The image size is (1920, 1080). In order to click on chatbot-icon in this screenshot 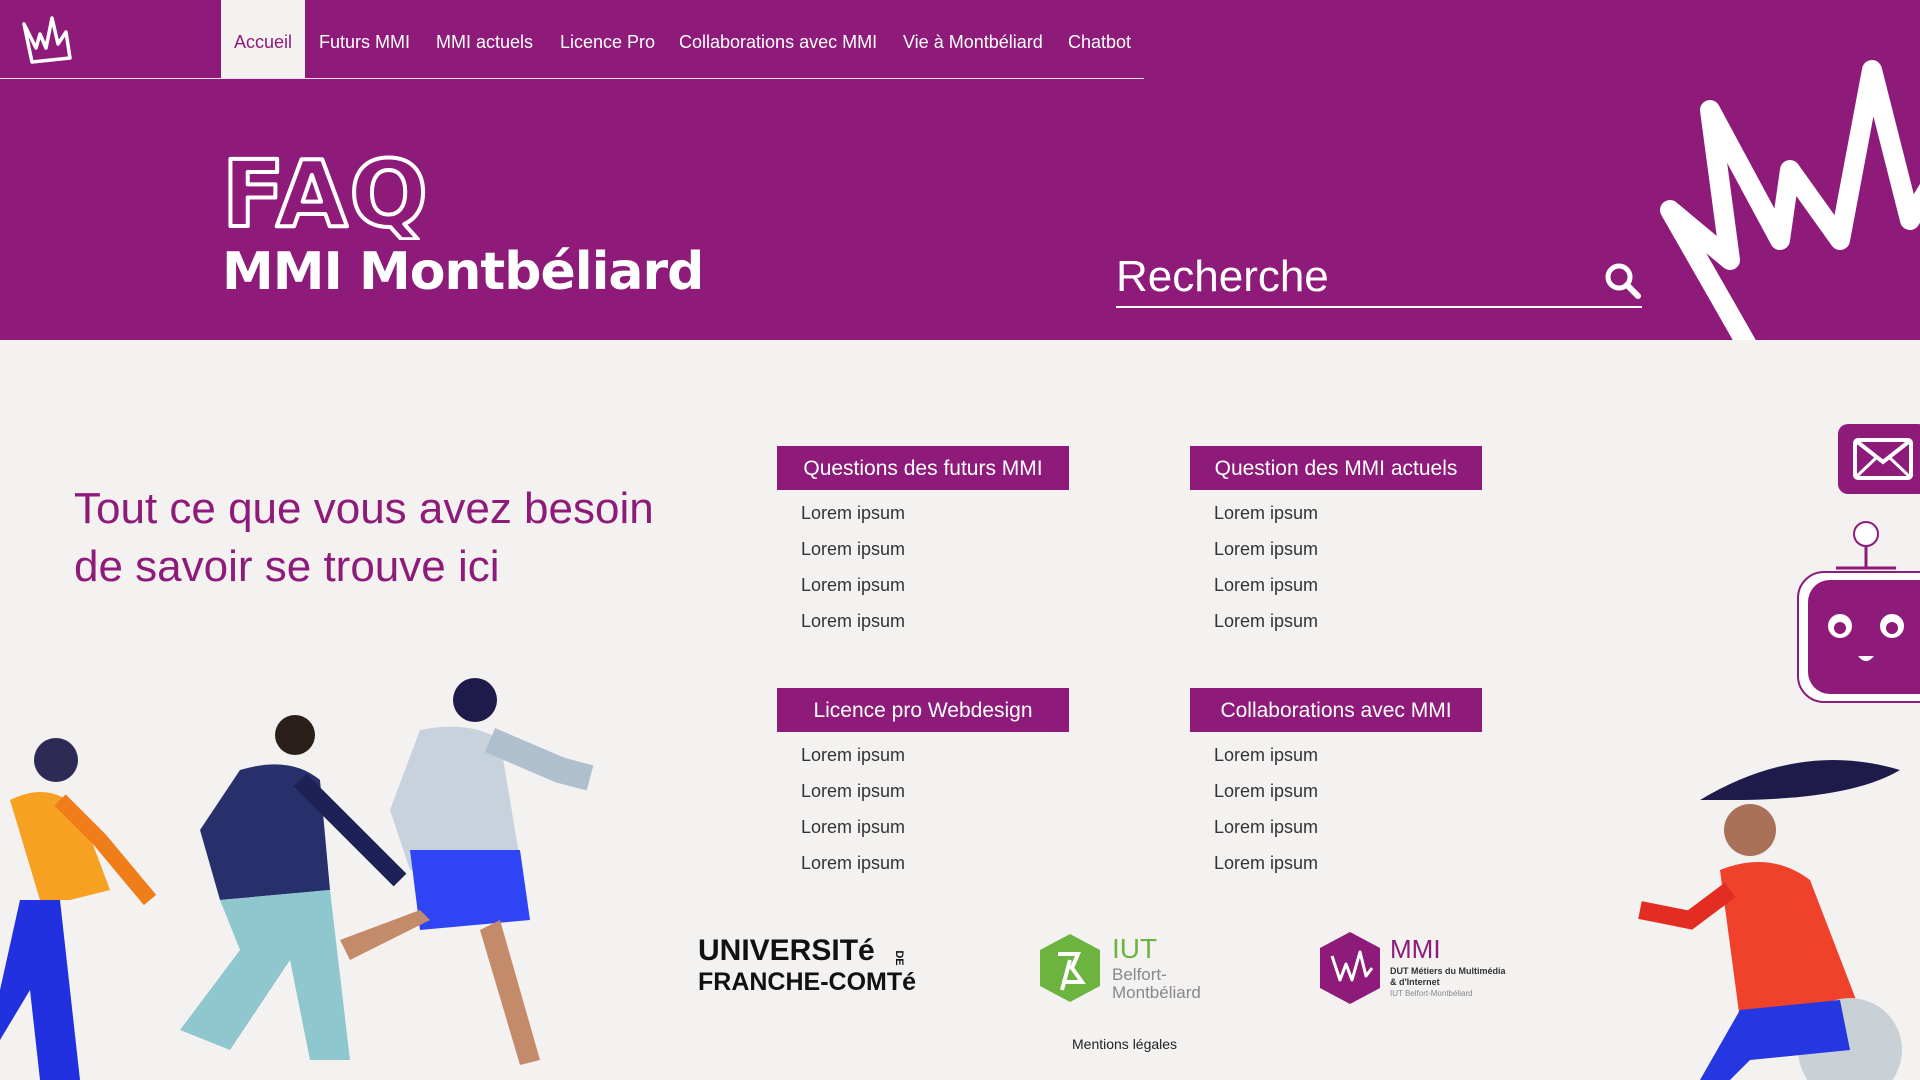, I will do `click(1858, 613)`.